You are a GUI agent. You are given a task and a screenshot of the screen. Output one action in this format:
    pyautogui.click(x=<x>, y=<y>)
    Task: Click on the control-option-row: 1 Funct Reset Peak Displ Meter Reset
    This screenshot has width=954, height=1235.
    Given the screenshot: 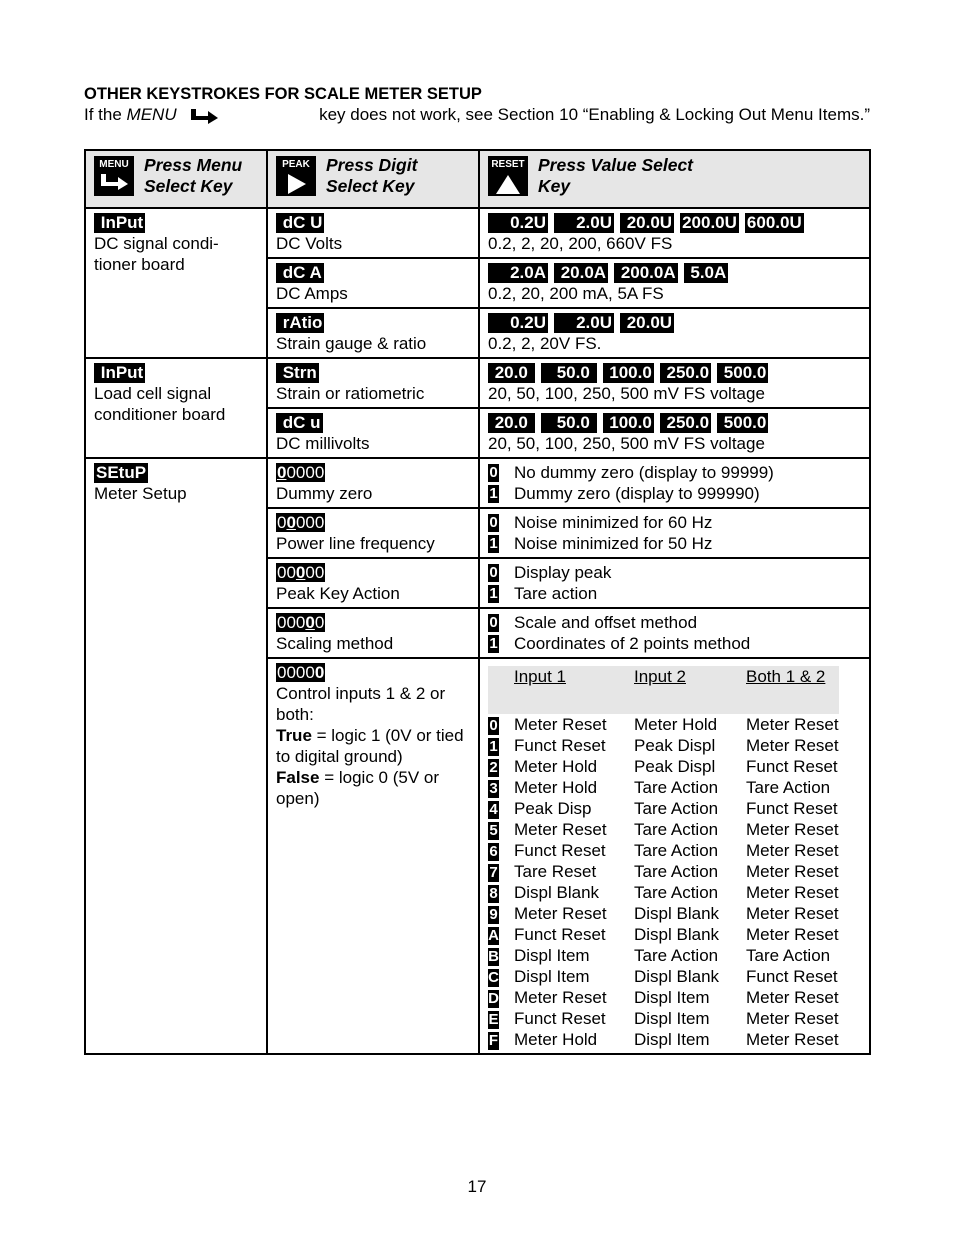 What is the action you would take?
    pyautogui.click(x=663, y=745)
    